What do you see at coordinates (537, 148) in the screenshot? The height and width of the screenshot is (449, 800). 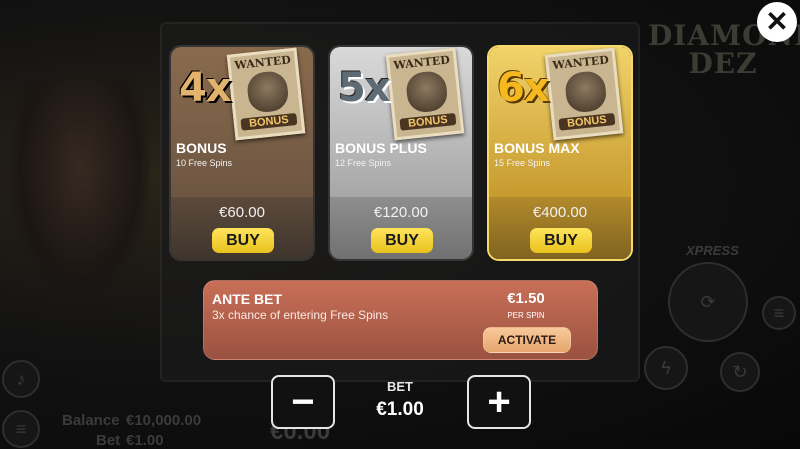 I see `bonus-max-name: BONUS MAX` at bounding box center [537, 148].